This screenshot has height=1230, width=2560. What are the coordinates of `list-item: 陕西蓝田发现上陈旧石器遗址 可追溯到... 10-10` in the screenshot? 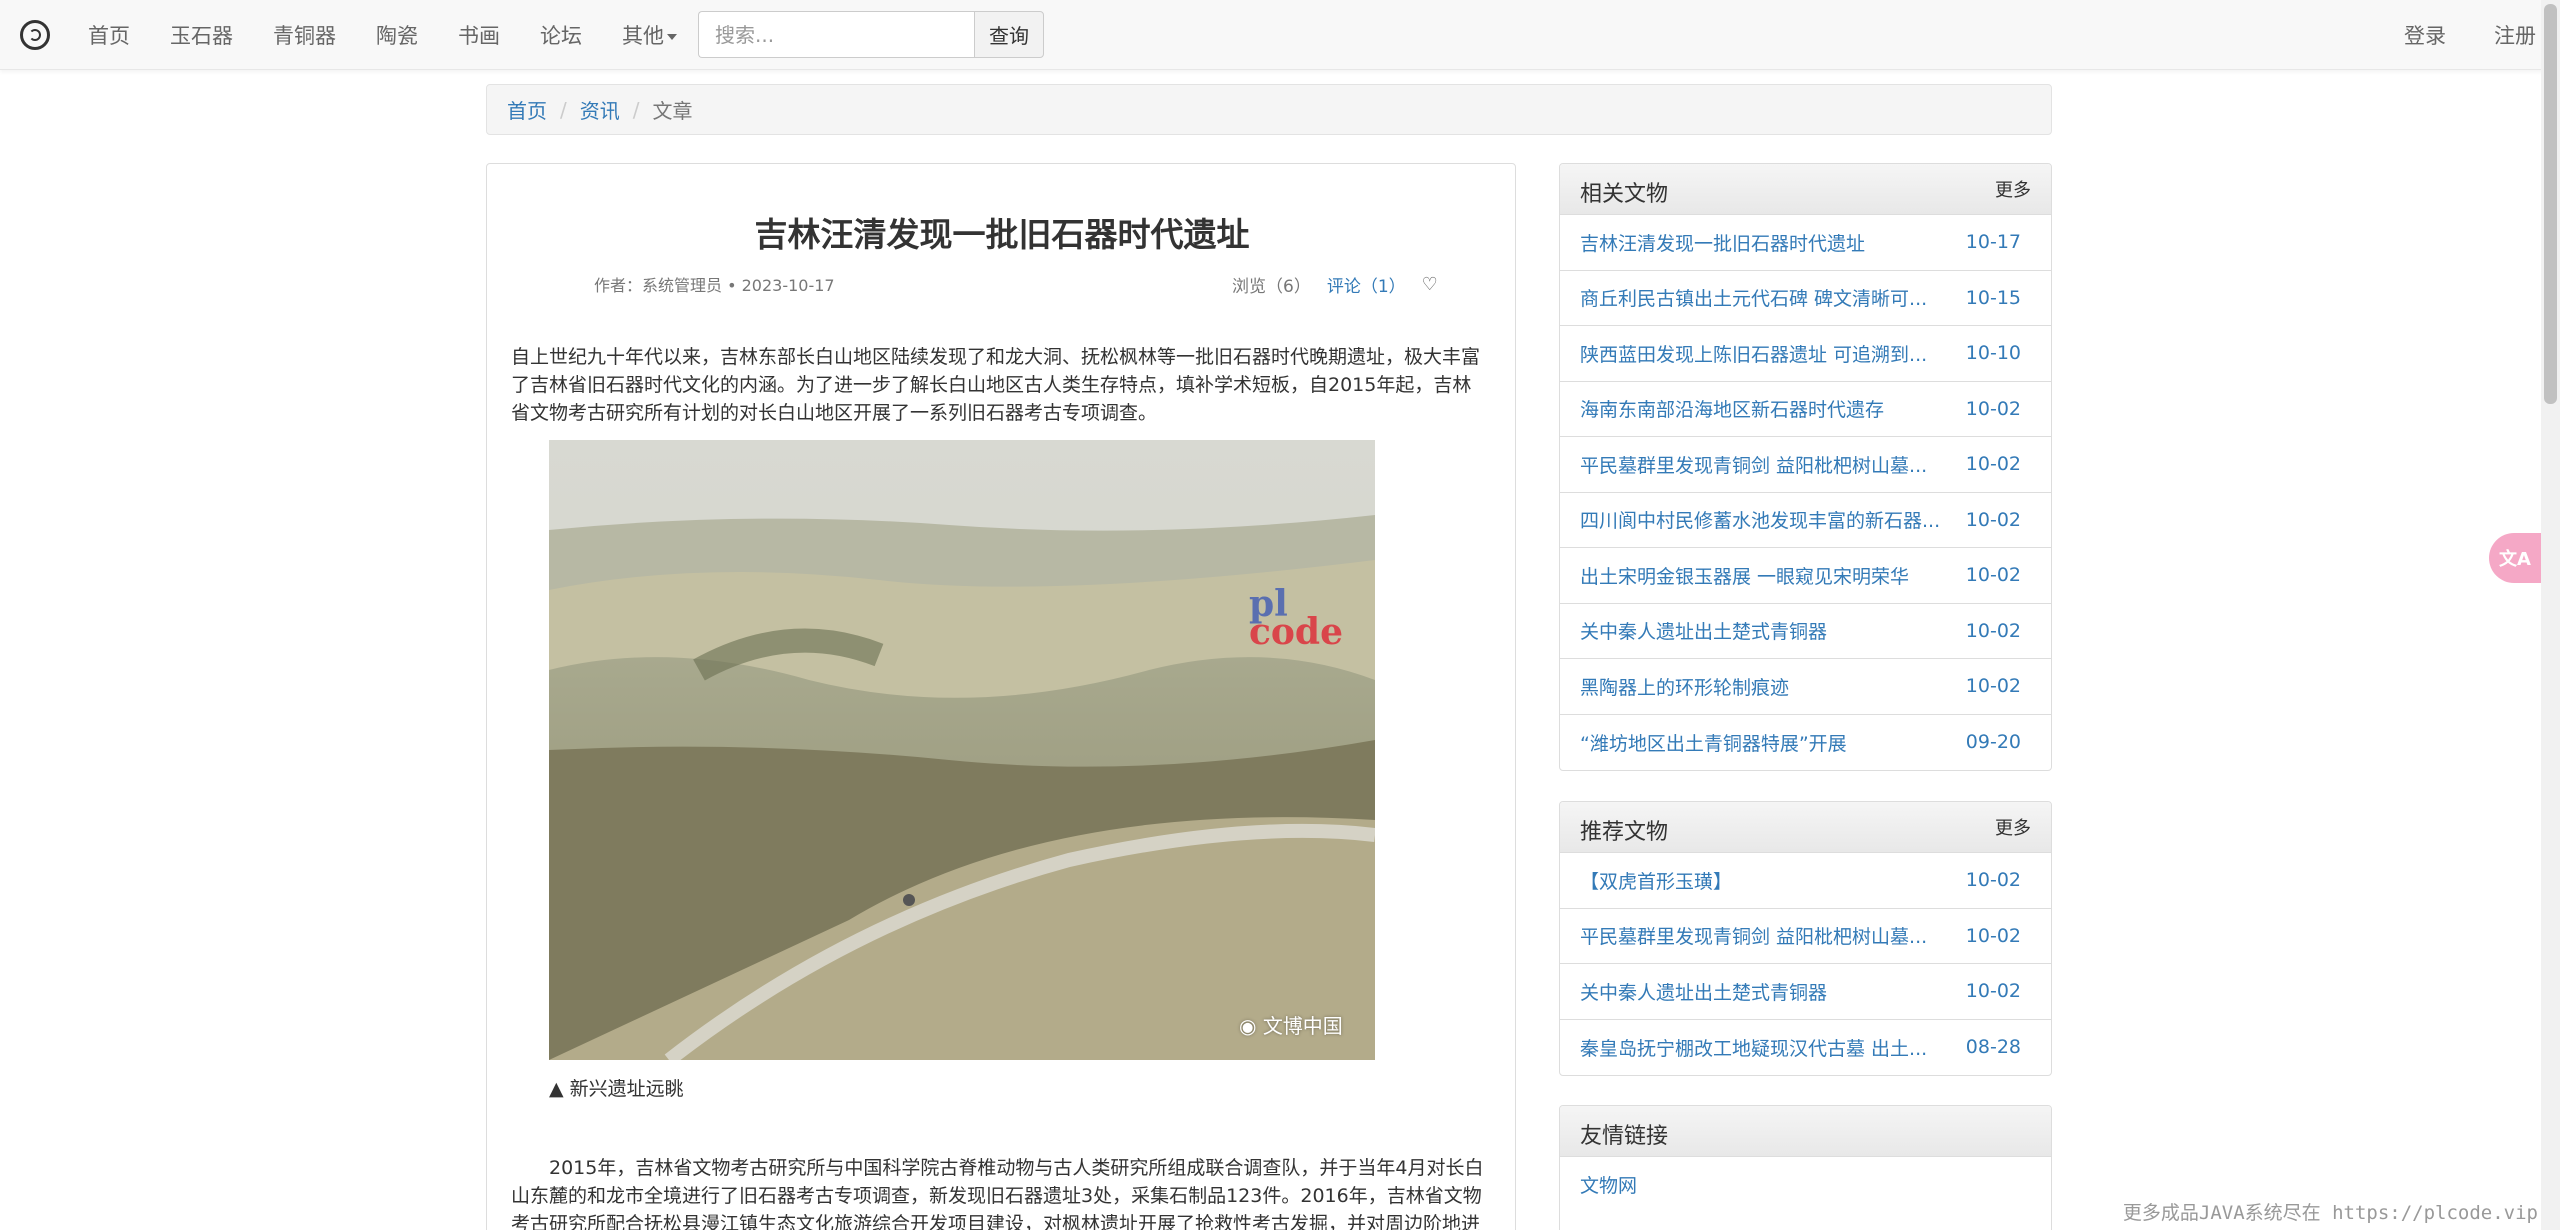 It's located at (1805, 354).